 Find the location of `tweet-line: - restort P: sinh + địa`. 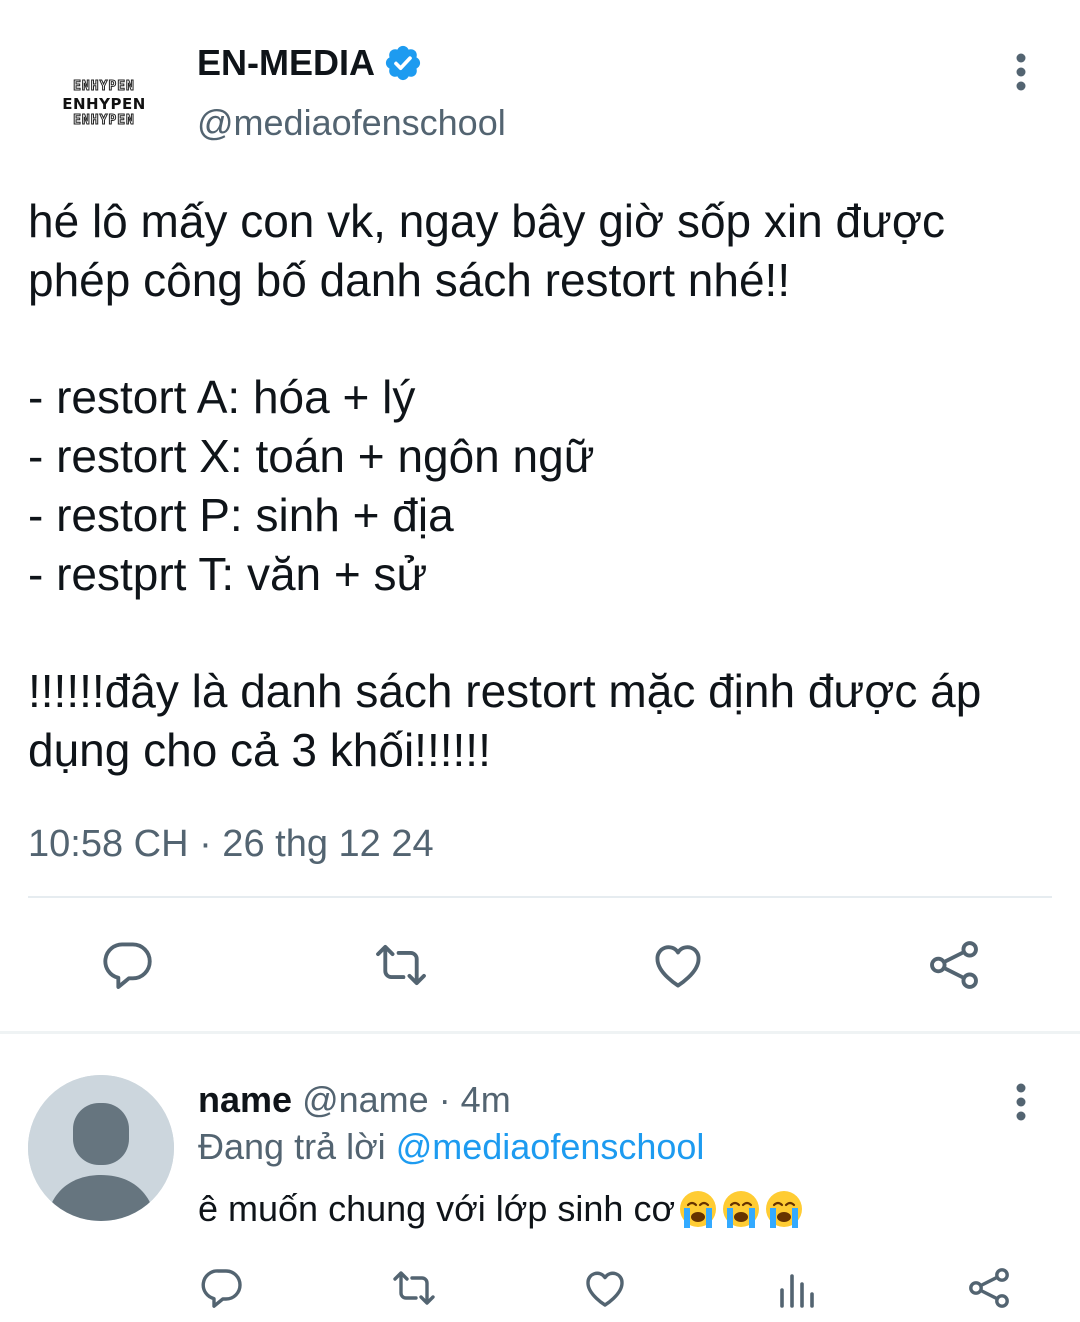

tweet-line: - restort P: sinh + địa is located at coordinates (241, 515).